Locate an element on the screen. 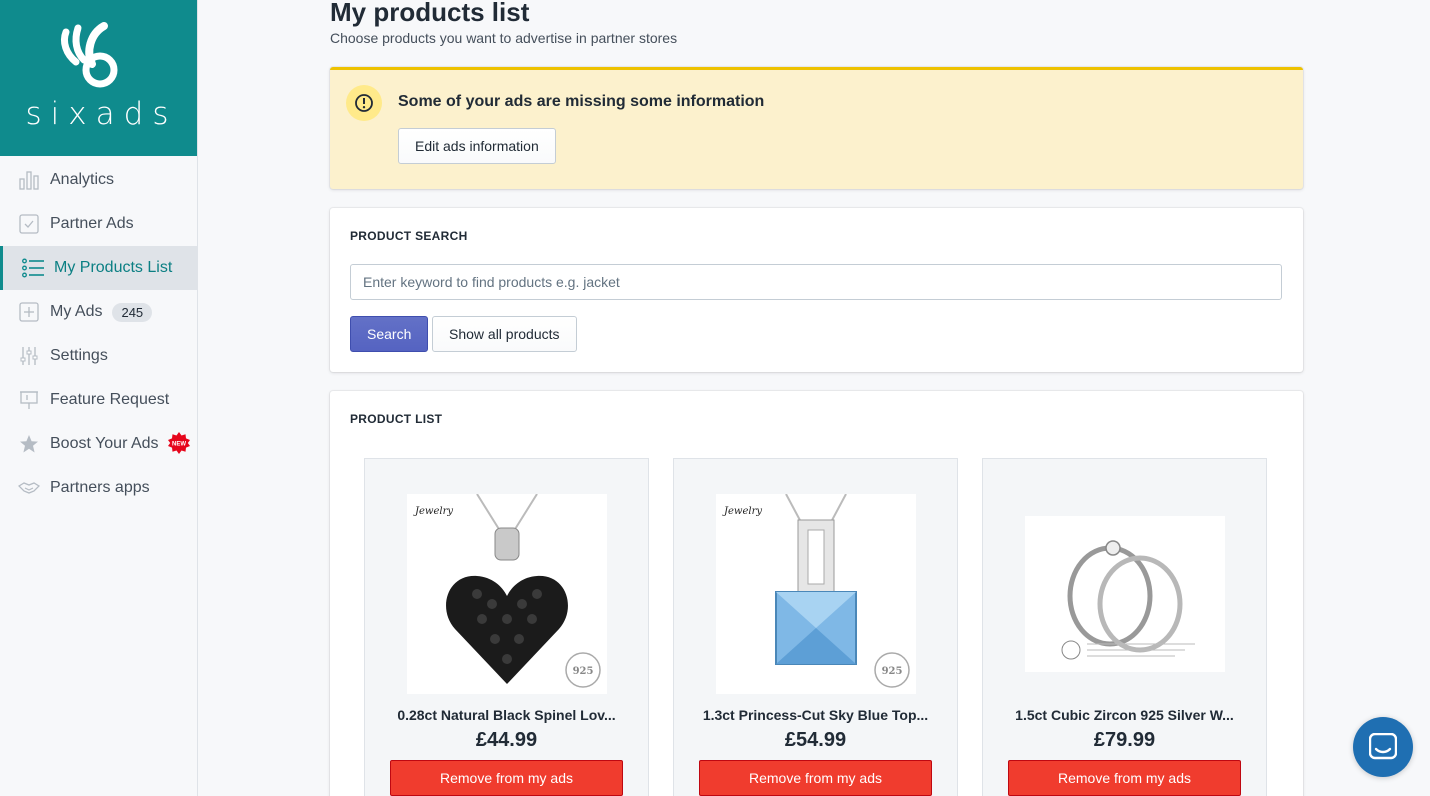 The image size is (1430, 796). product-search-card: PRODUCT SEARCH Search Show all products is located at coordinates (816, 290).